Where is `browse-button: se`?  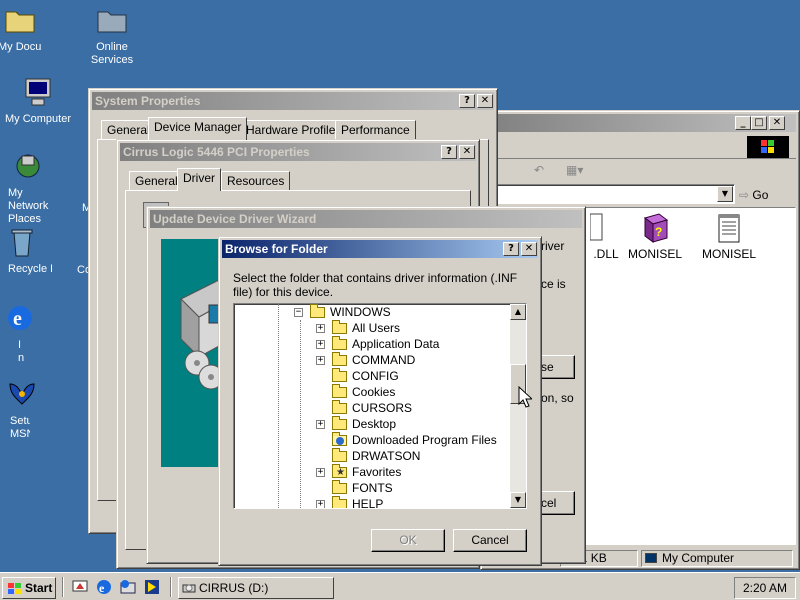 browse-button: se is located at coordinates (558, 367).